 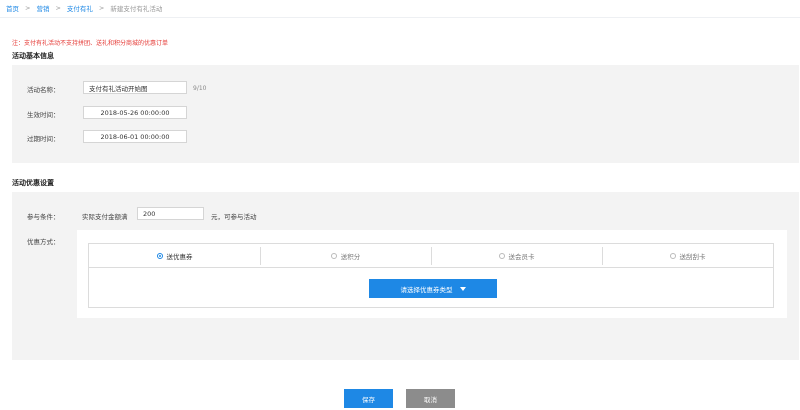 I want to click on offer-method-inner: 送优惠券 送积分 送会员卡 送刮刮卡 请选择优惠券类型, so click(x=431, y=275).